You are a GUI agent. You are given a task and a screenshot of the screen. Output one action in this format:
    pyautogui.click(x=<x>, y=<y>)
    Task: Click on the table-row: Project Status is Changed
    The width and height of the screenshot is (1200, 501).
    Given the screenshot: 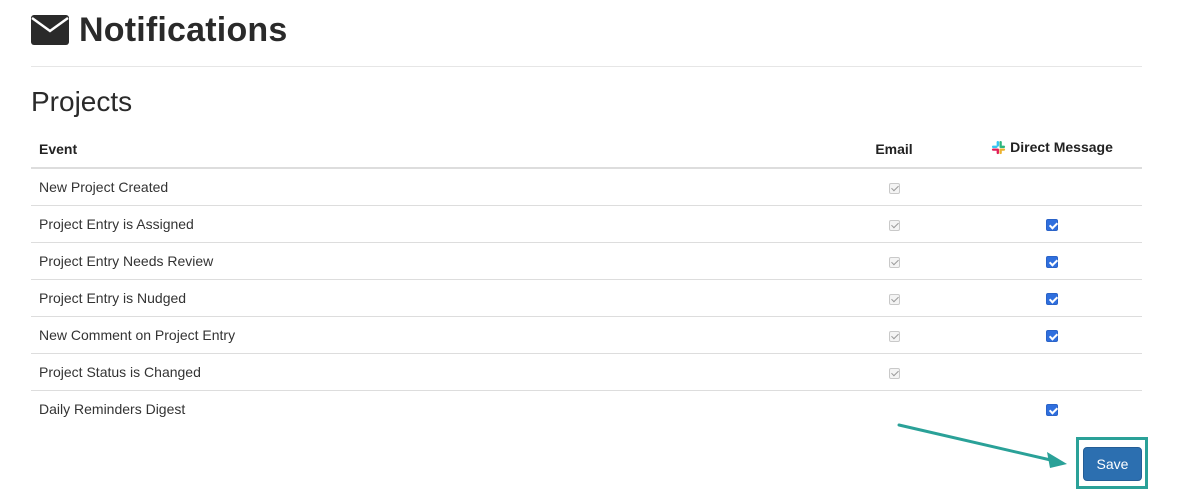 What is the action you would take?
    pyautogui.click(x=586, y=372)
    